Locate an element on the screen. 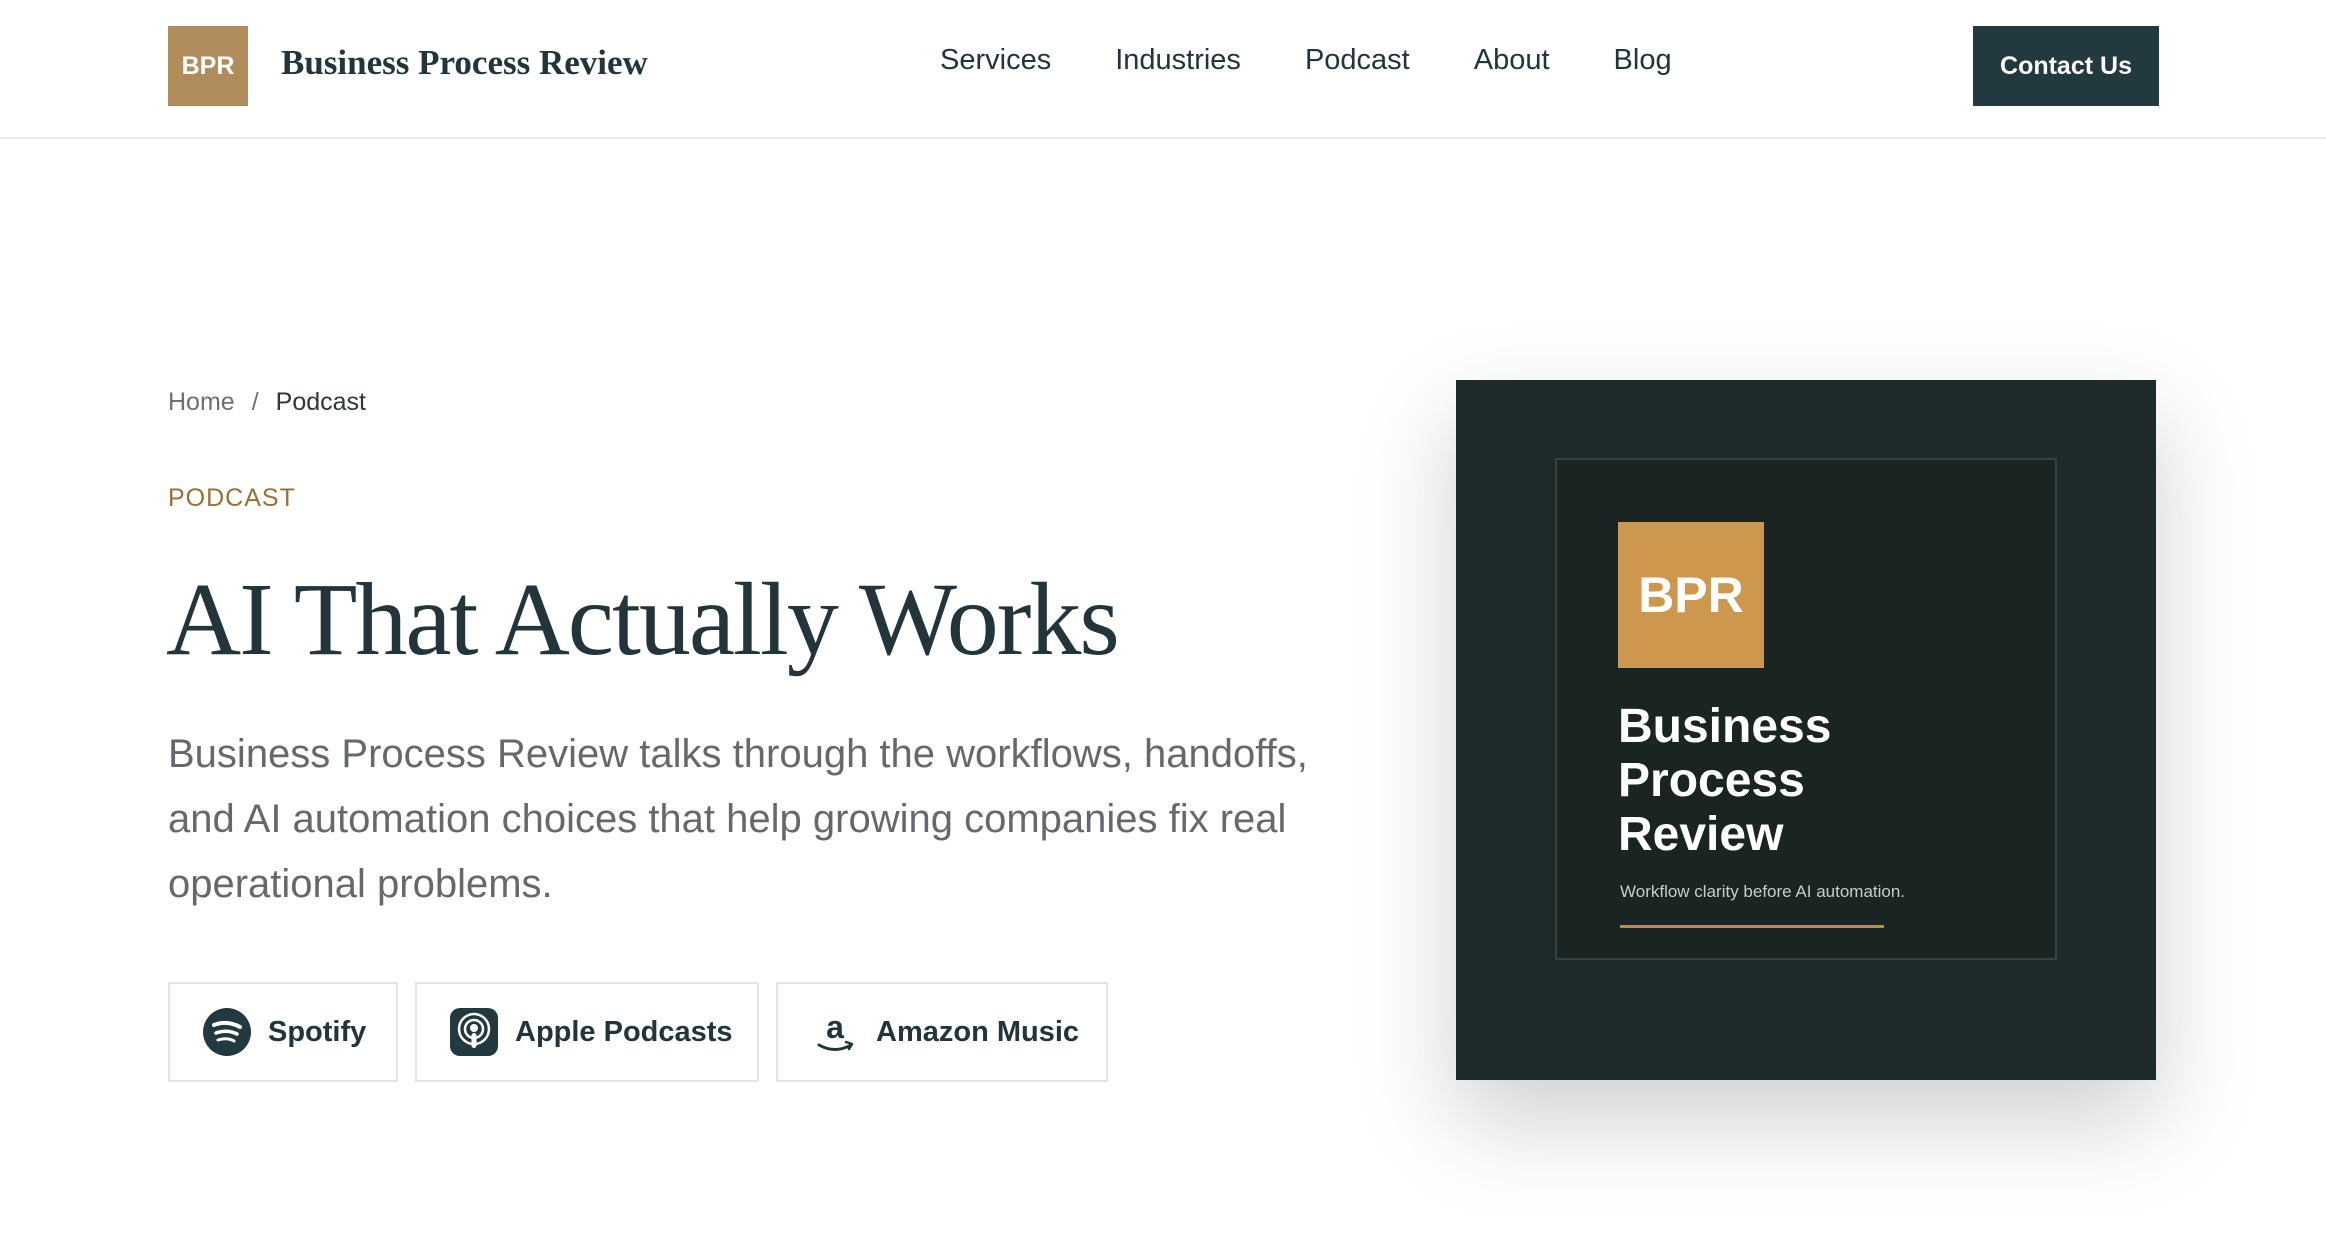 Image resolution: width=2326 pixels, height=1246 pixels. svg-text: a is located at coordinates (835, 1027).